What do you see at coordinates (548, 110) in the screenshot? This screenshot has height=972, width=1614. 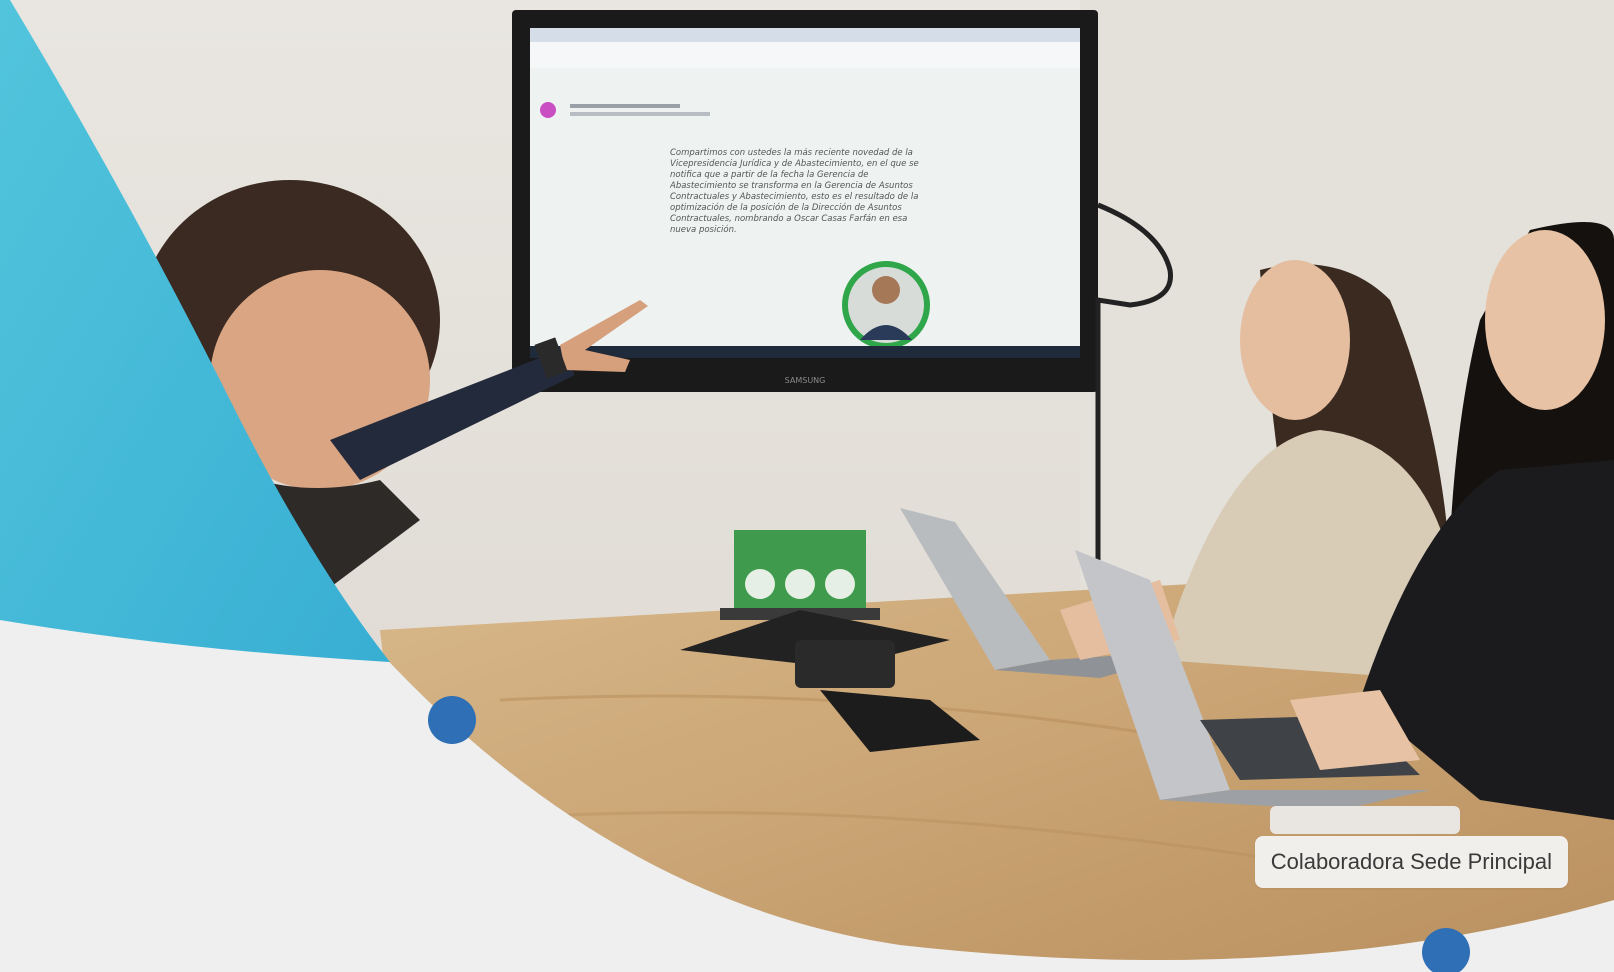 I see `sender-avatar` at bounding box center [548, 110].